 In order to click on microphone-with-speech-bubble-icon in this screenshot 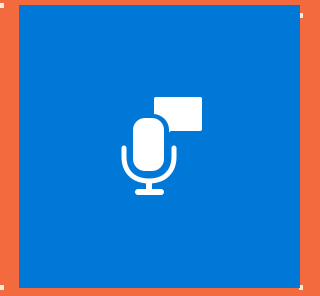, I will do `click(161, 145)`.